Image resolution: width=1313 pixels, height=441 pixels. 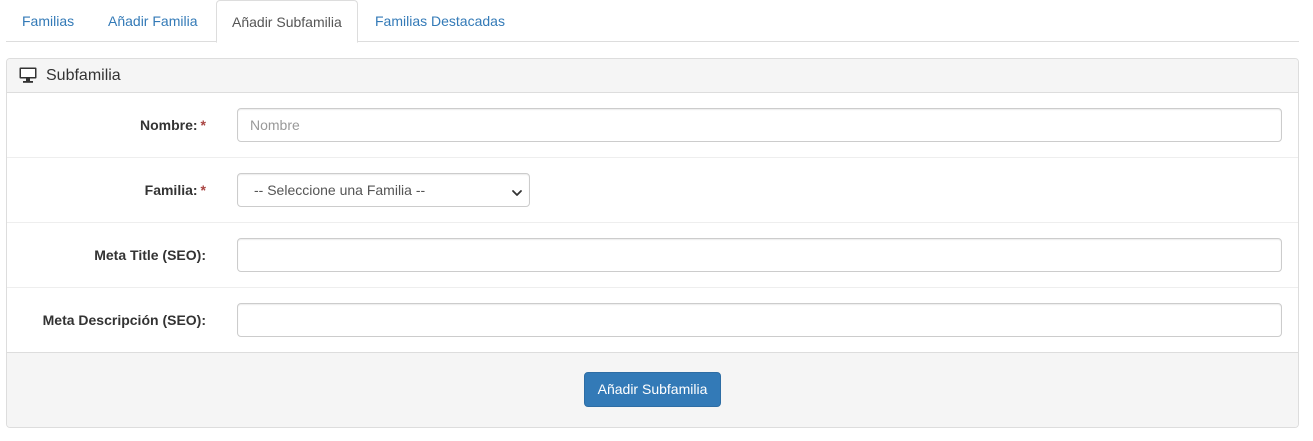 What do you see at coordinates (652, 76) in the screenshot?
I see `panel-heading: Subfamilia` at bounding box center [652, 76].